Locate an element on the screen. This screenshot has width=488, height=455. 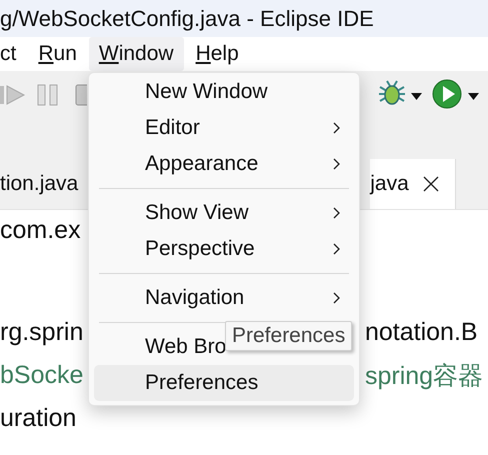
code-text: bSocke is located at coordinates (42, 375).